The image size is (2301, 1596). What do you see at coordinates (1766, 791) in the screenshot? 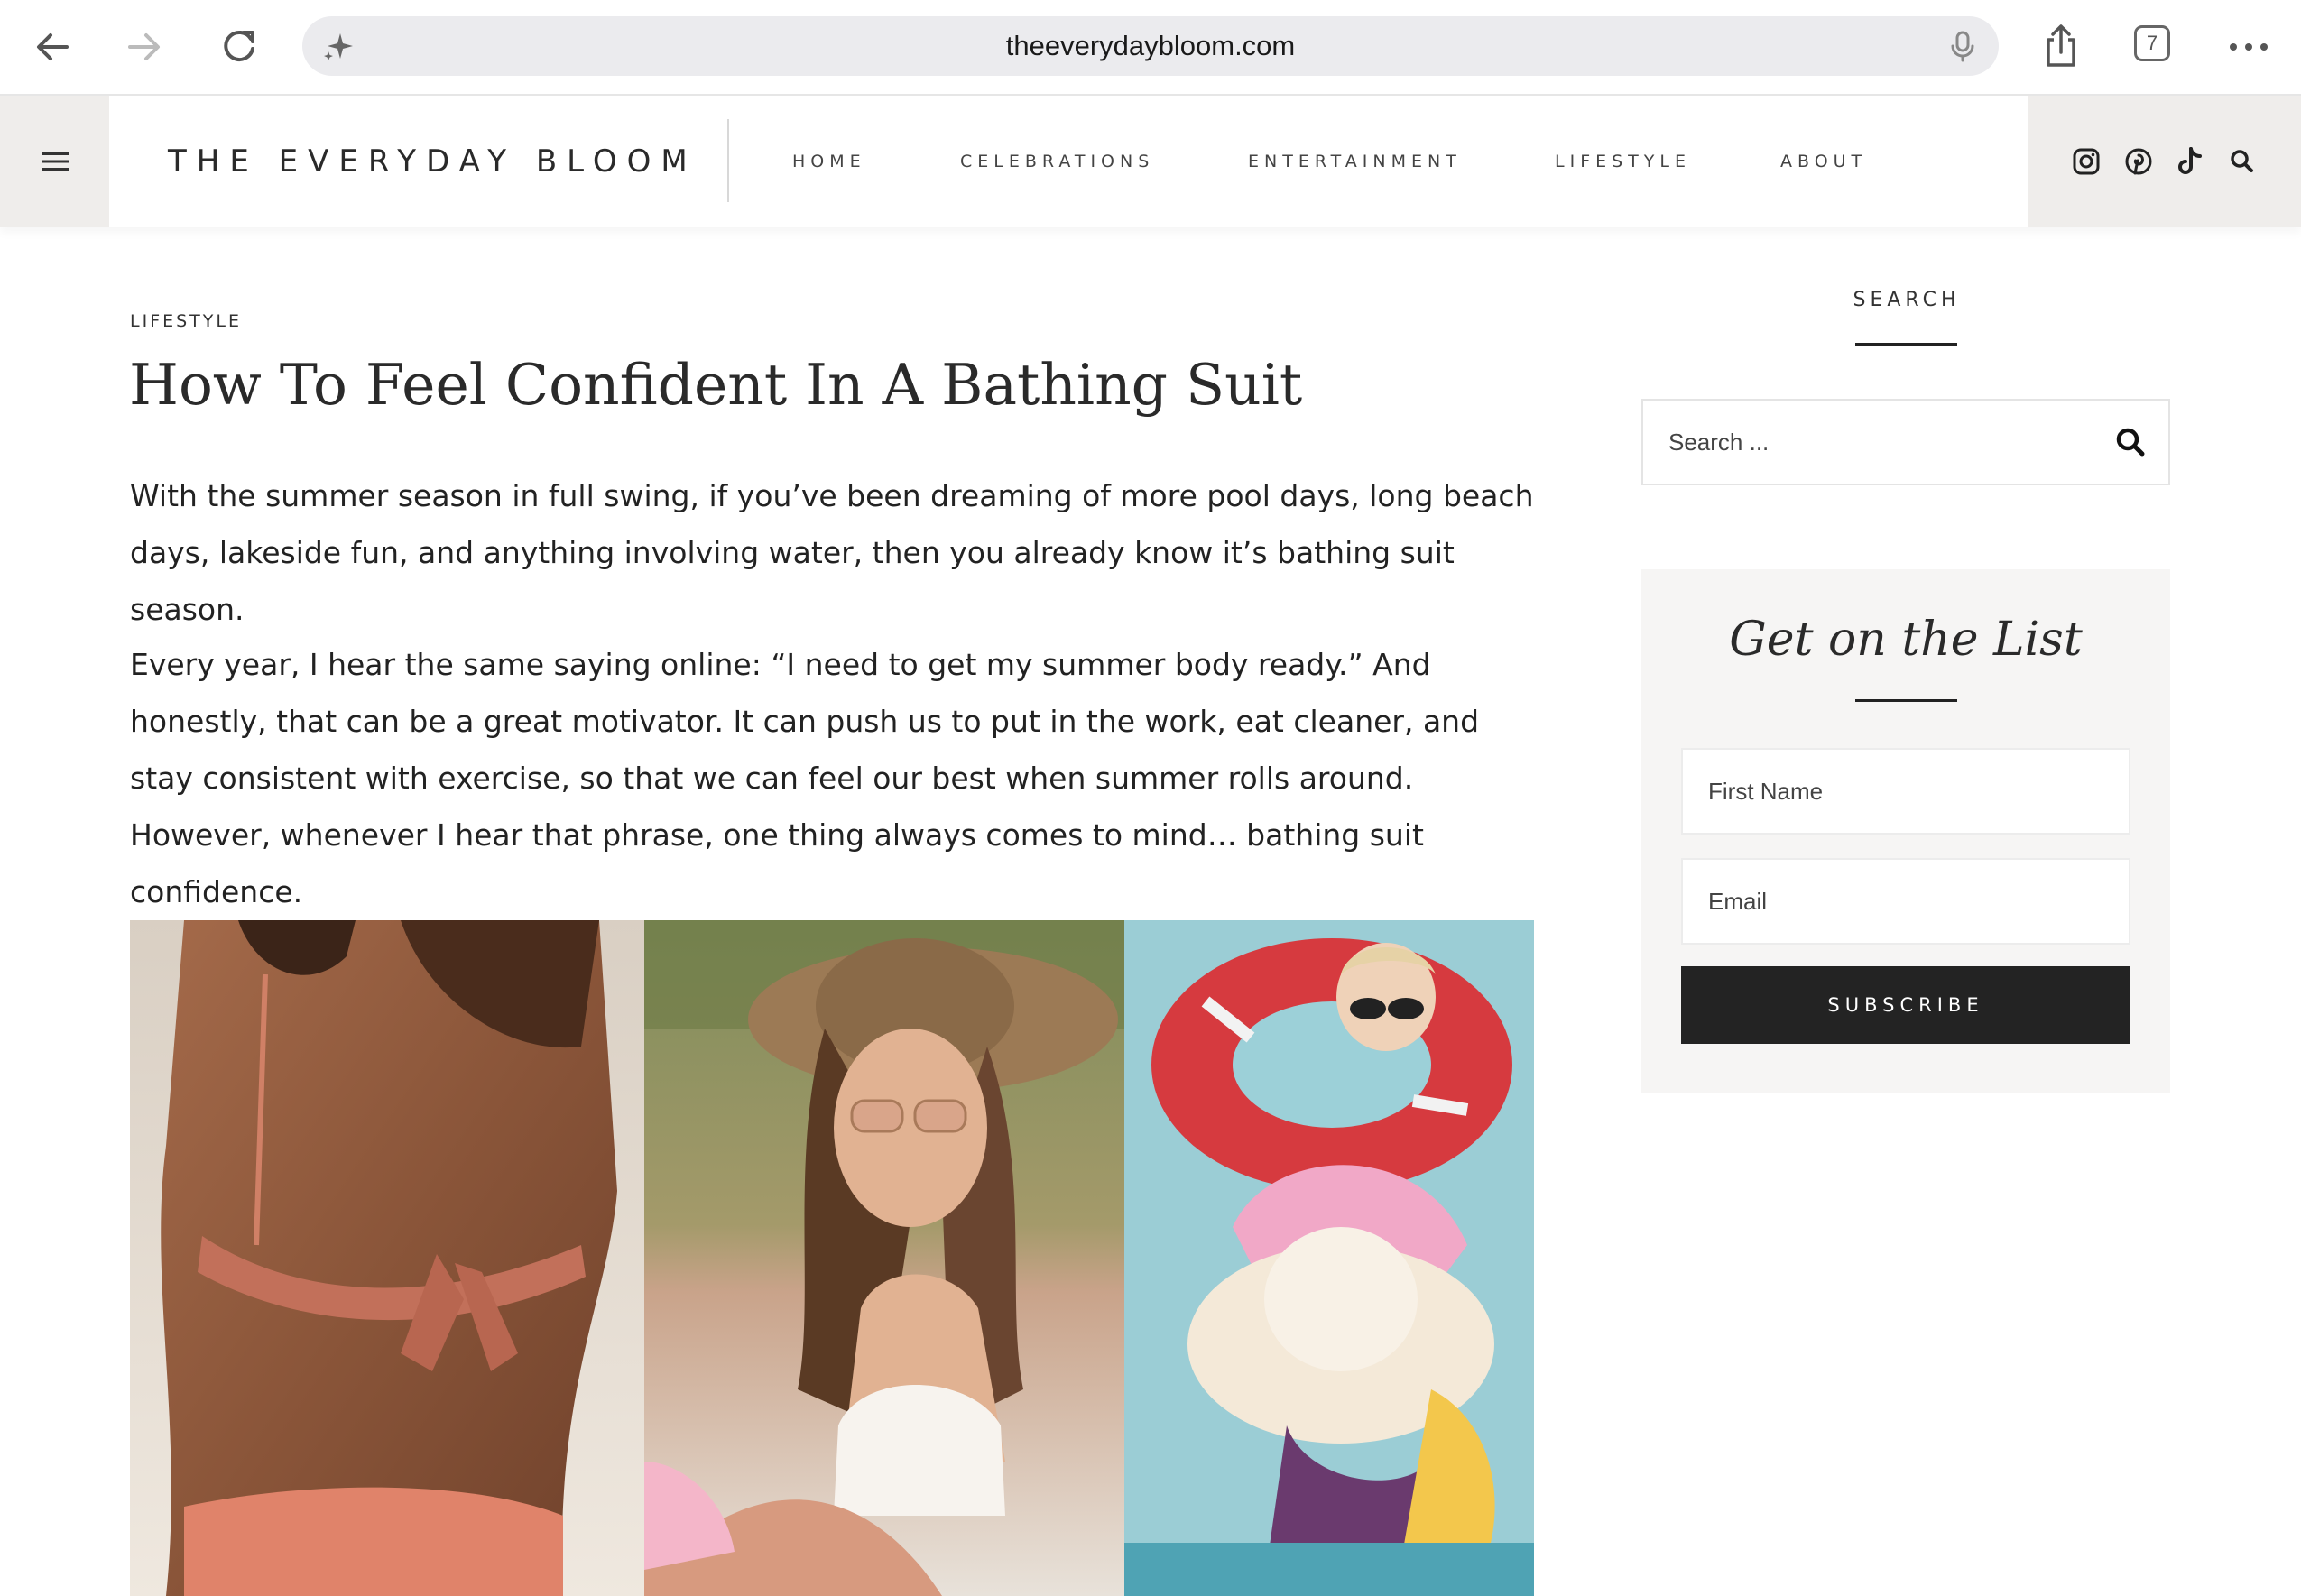
I see `first-name-placeholder: First Name` at bounding box center [1766, 791].